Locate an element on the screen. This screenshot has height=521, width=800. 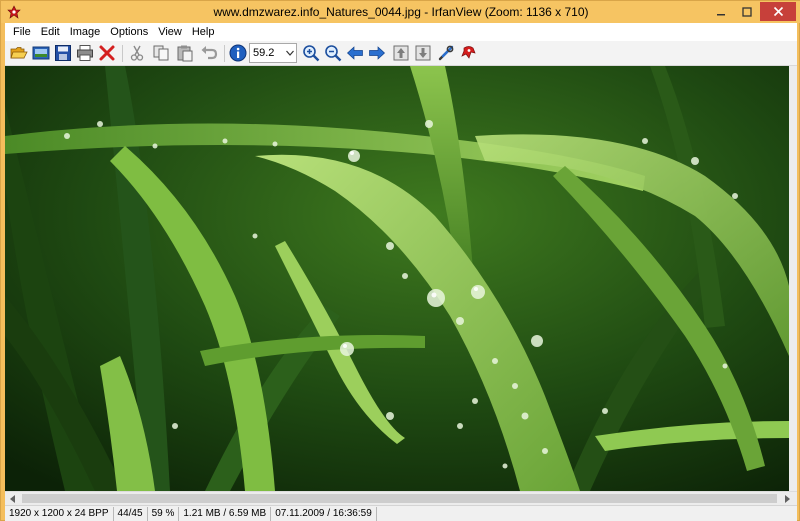
paste-icon is located at coordinates (185, 53).